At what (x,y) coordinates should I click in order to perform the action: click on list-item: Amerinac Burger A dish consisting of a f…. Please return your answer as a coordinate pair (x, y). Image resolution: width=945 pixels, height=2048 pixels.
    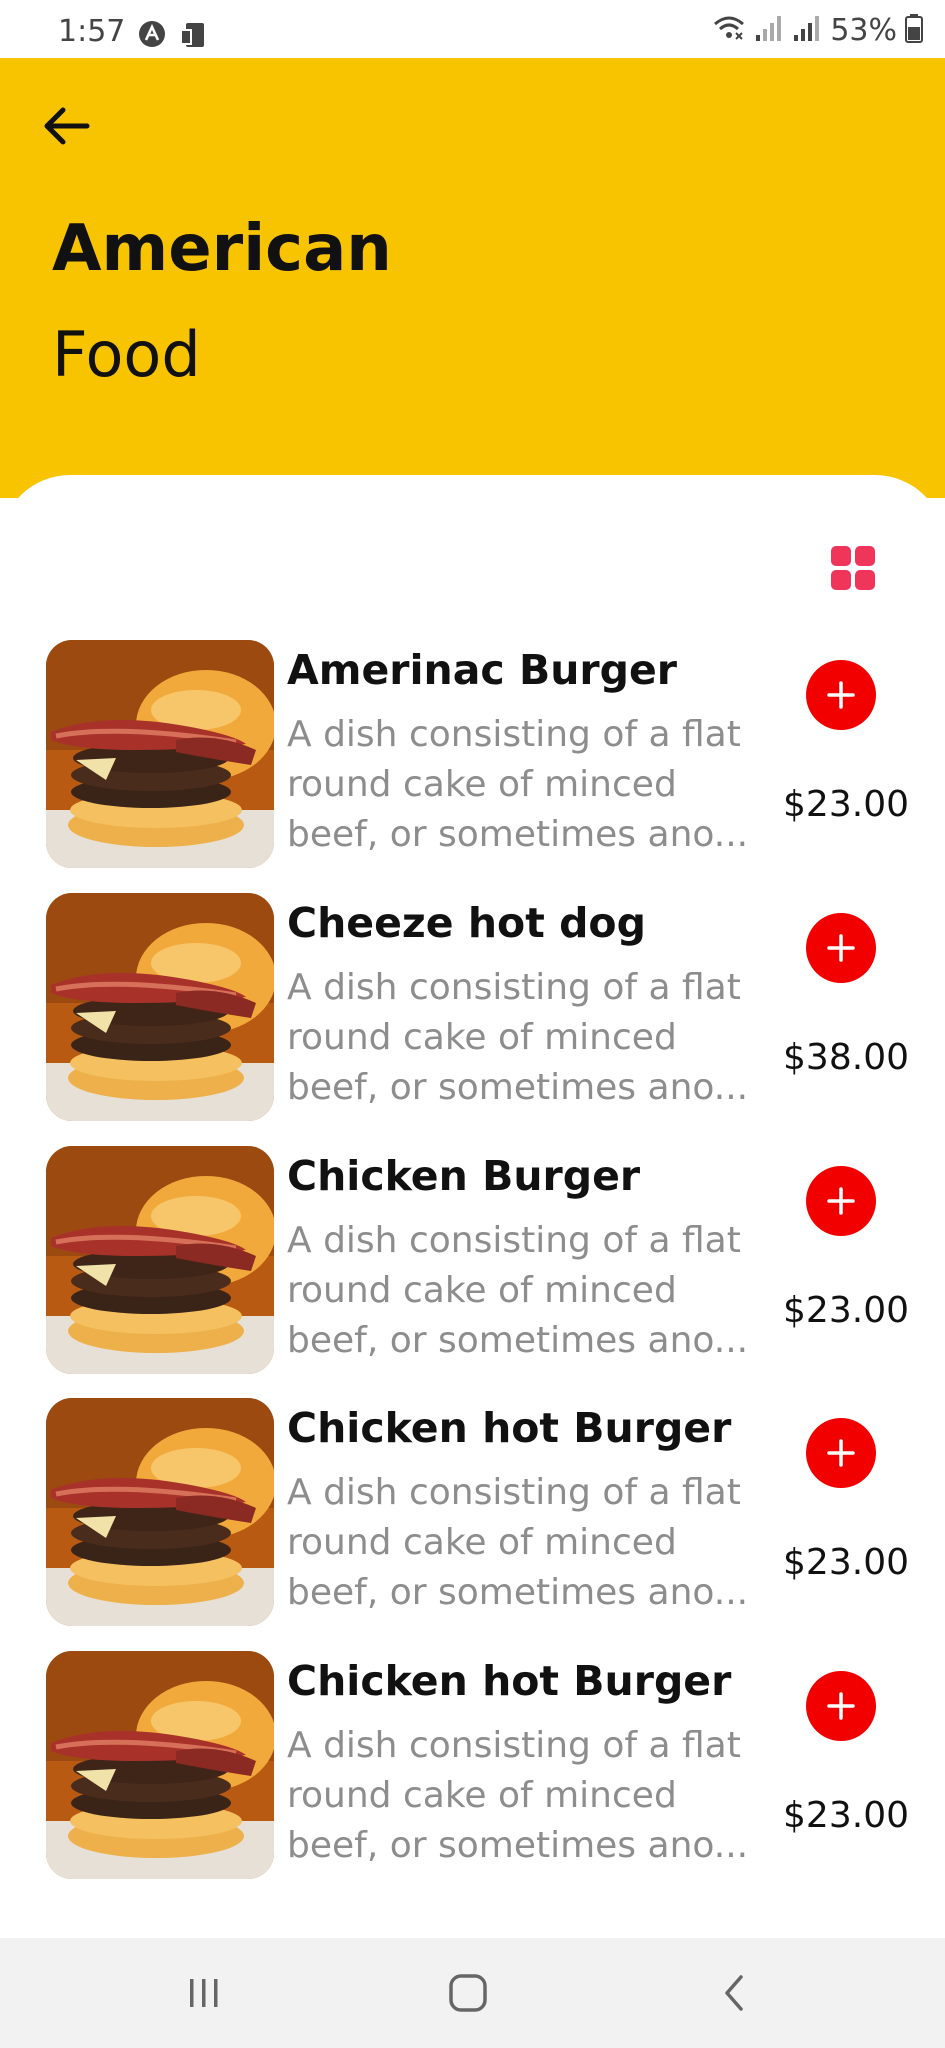
    Looking at the image, I should click on (472, 756).